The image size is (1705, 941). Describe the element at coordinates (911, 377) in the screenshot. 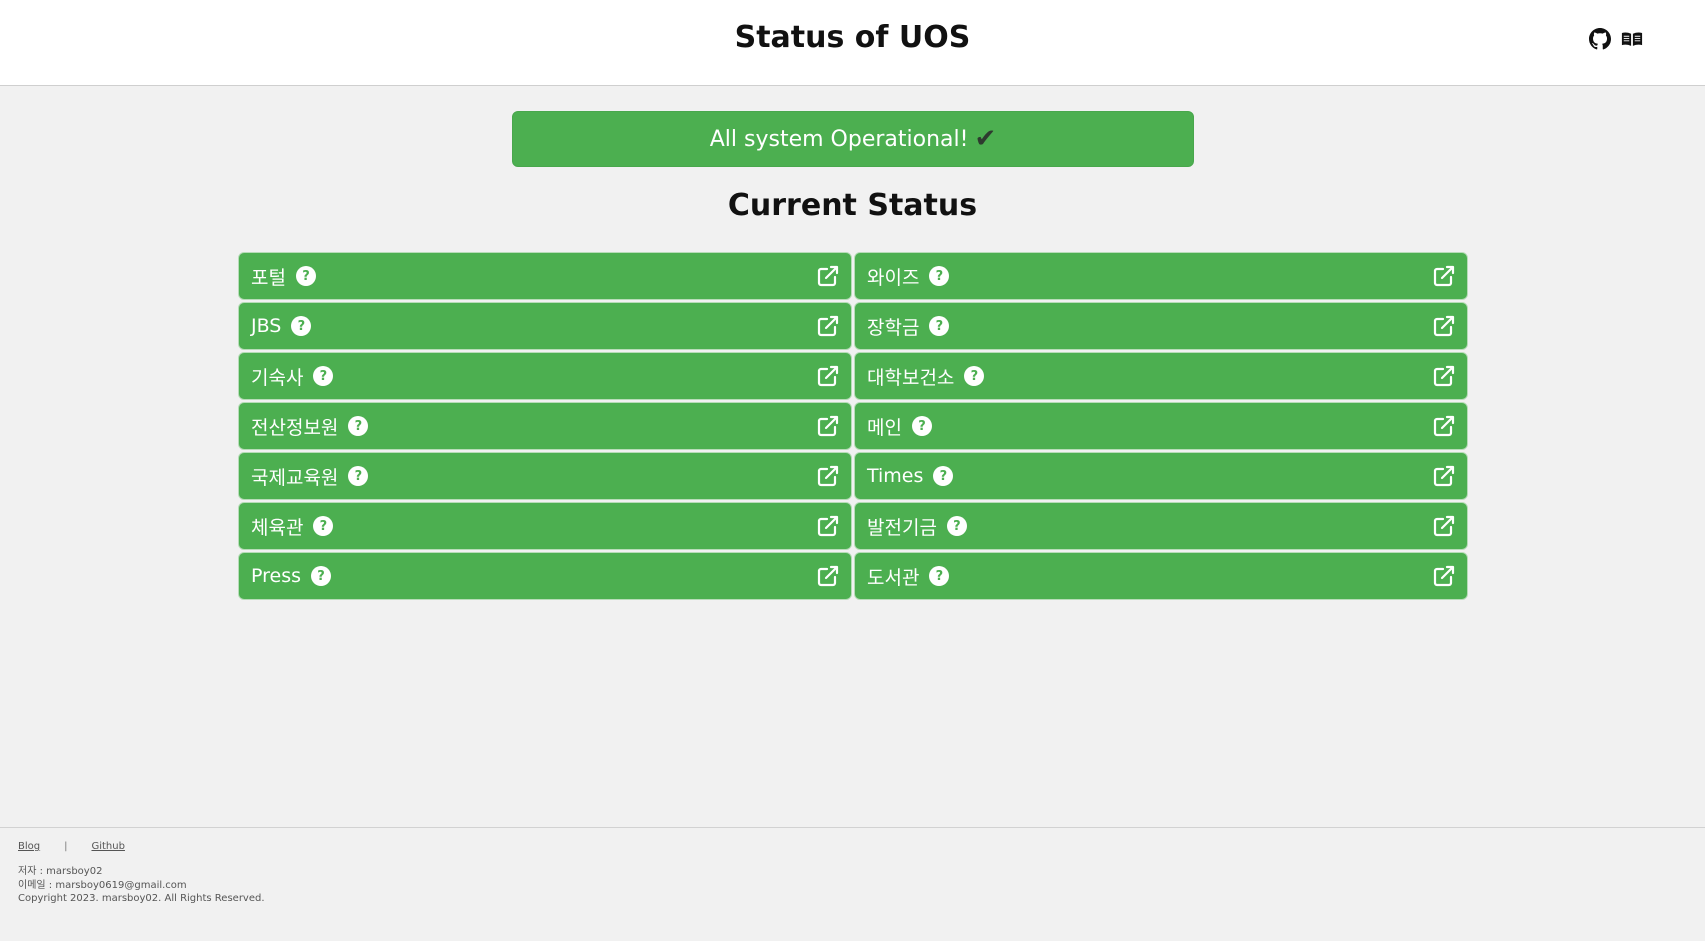

I see `service-name: 대학보건소` at that location.